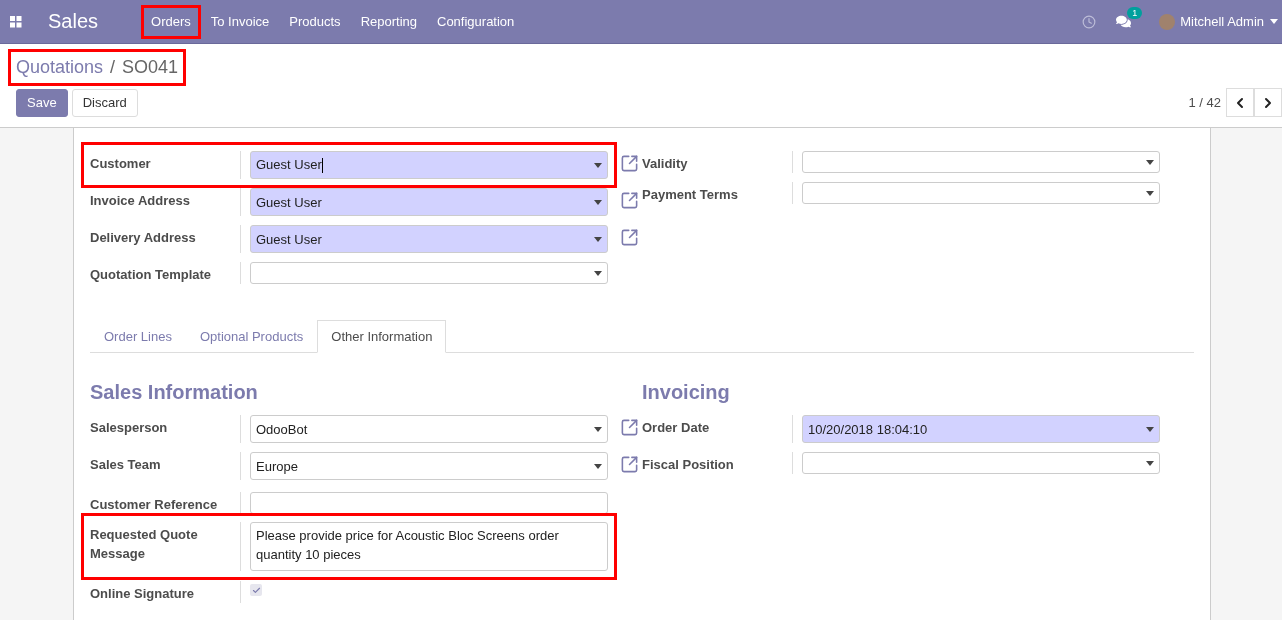  Describe the element at coordinates (240, 21) in the screenshot. I see `nav-menu-item: To Invoice` at that location.